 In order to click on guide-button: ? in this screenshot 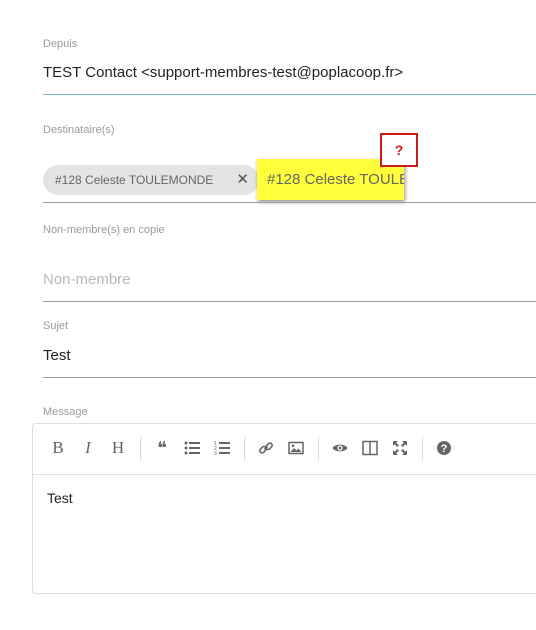, I will do `click(444, 448)`.